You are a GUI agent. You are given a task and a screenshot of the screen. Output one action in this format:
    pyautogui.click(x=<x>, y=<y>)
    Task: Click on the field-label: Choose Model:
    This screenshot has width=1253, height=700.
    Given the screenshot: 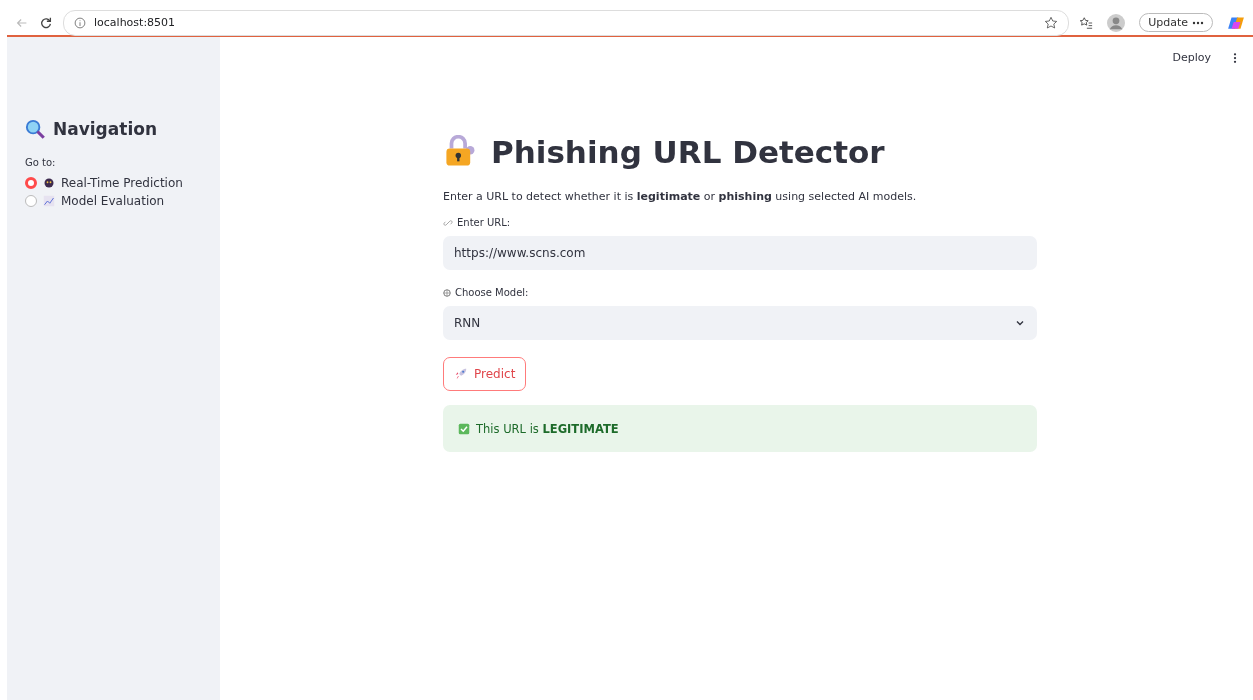 What is the action you would take?
    pyautogui.click(x=492, y=292)
    